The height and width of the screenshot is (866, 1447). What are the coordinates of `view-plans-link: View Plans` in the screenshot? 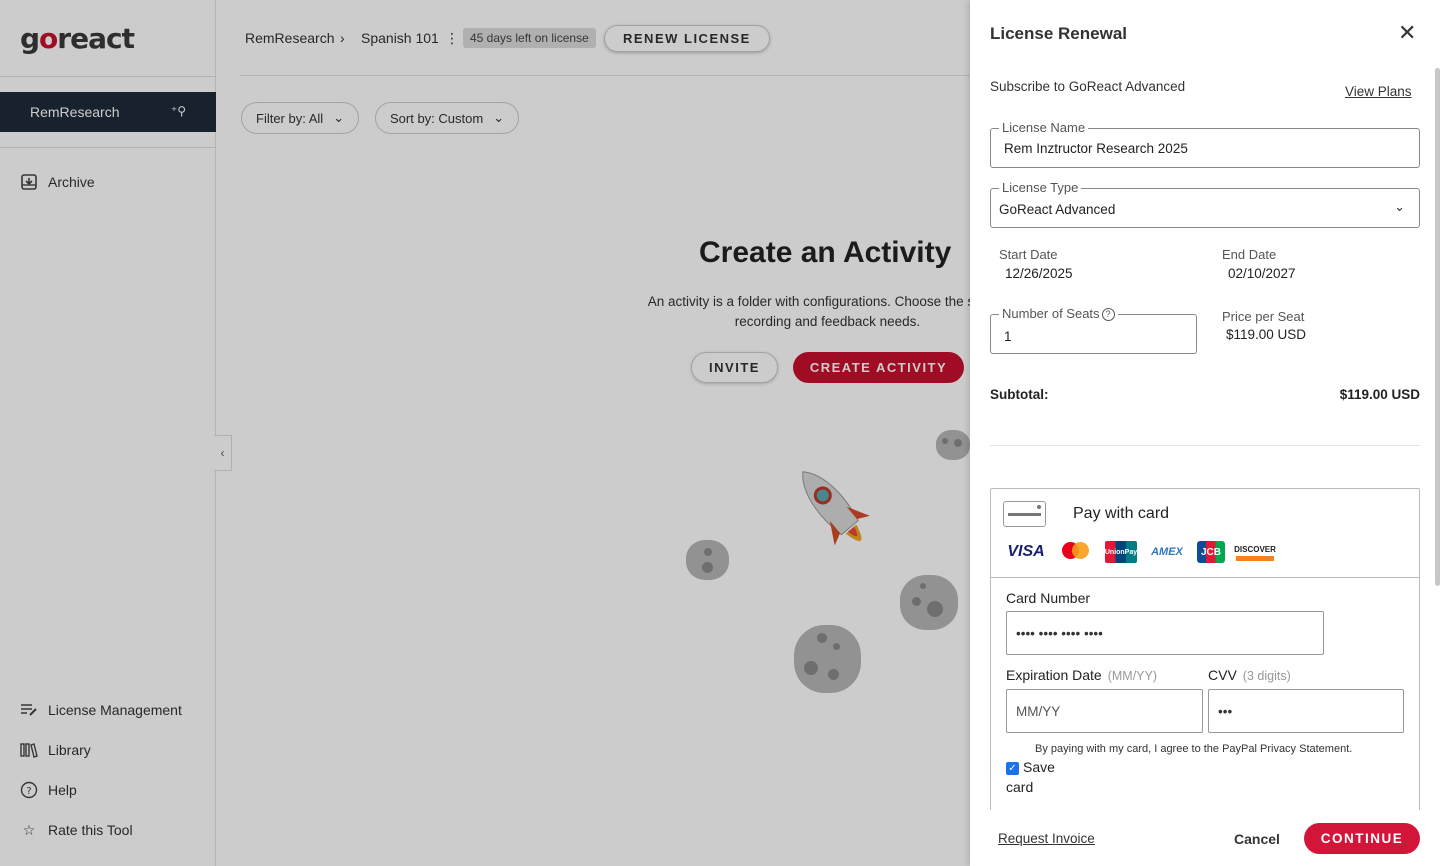 It's located at (1378, 91).